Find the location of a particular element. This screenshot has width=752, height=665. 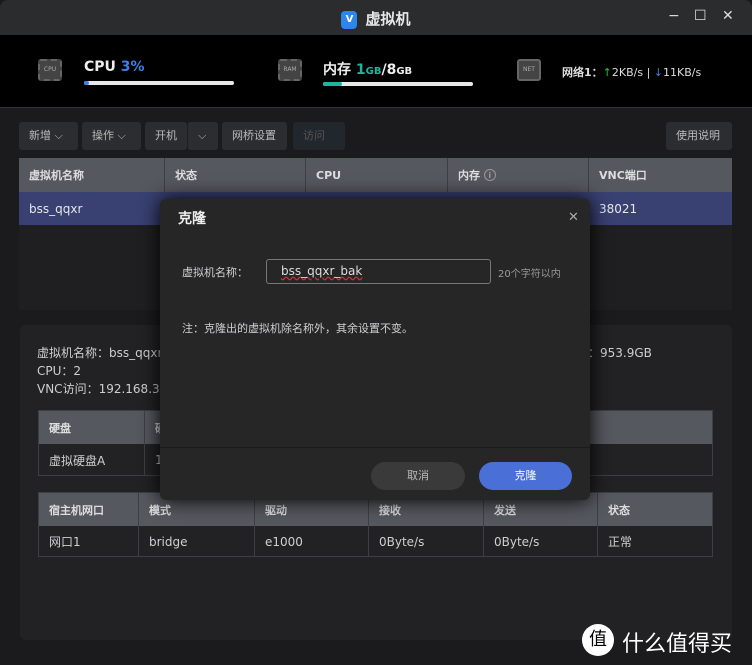

net-cell: 网口1 is located at coordinates (89, 541).